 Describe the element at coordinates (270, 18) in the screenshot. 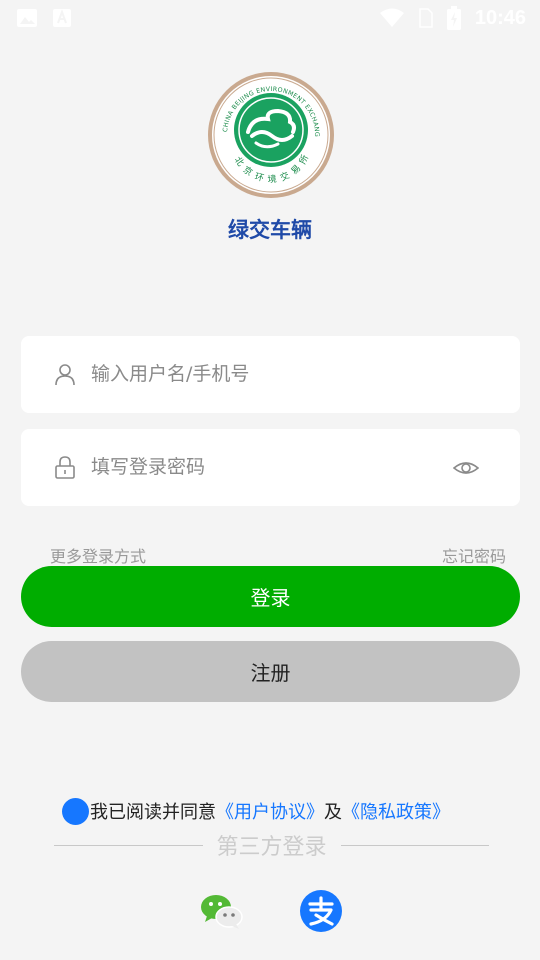

I see `status-bar: 10:46` at that location.